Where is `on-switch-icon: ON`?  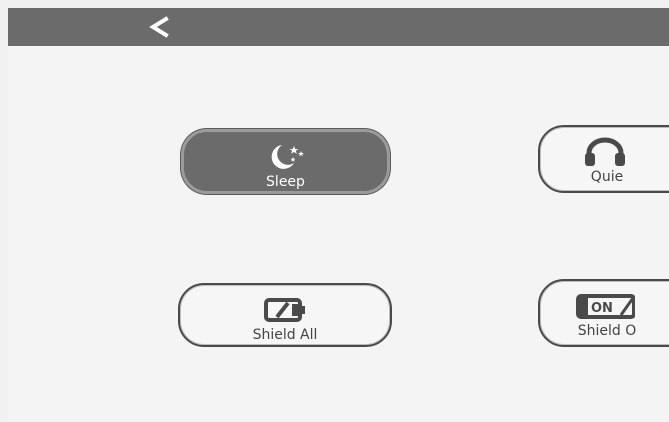
on-switch-icon: ON is located at coordinates (605, 306).